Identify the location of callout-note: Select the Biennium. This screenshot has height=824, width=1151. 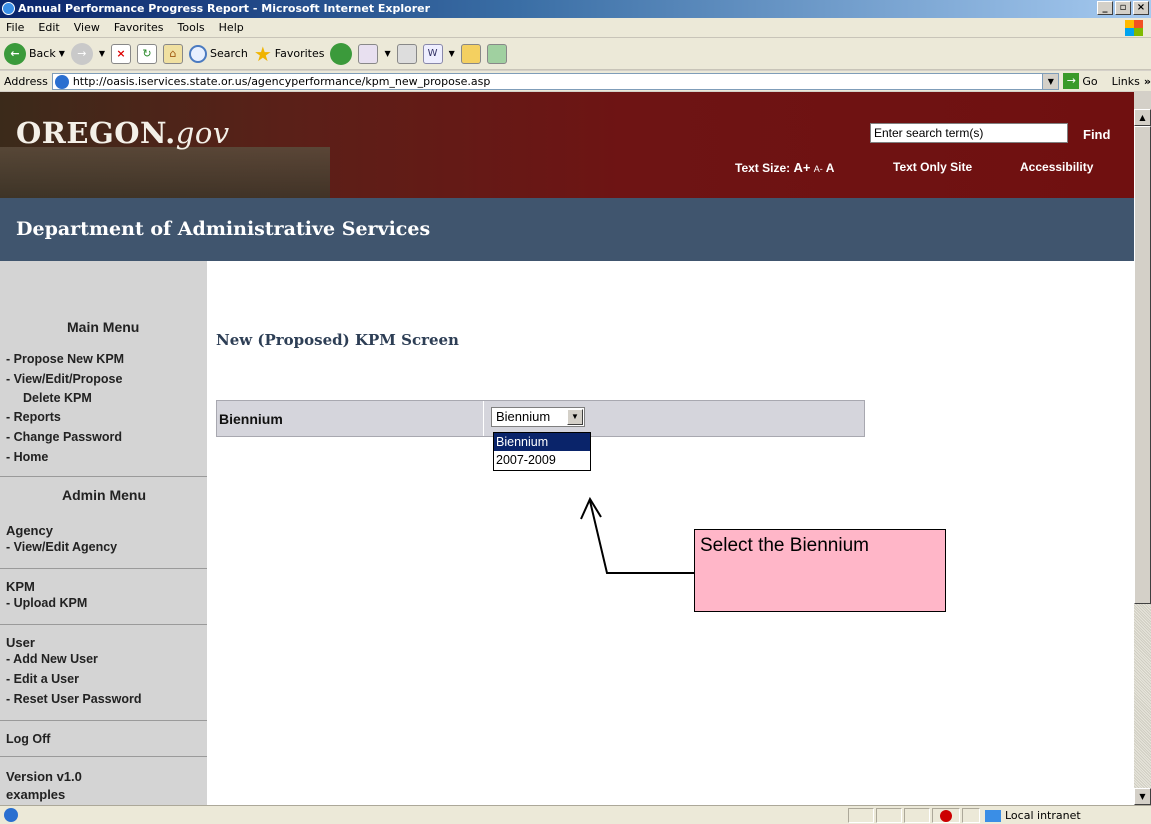
(820, 570).